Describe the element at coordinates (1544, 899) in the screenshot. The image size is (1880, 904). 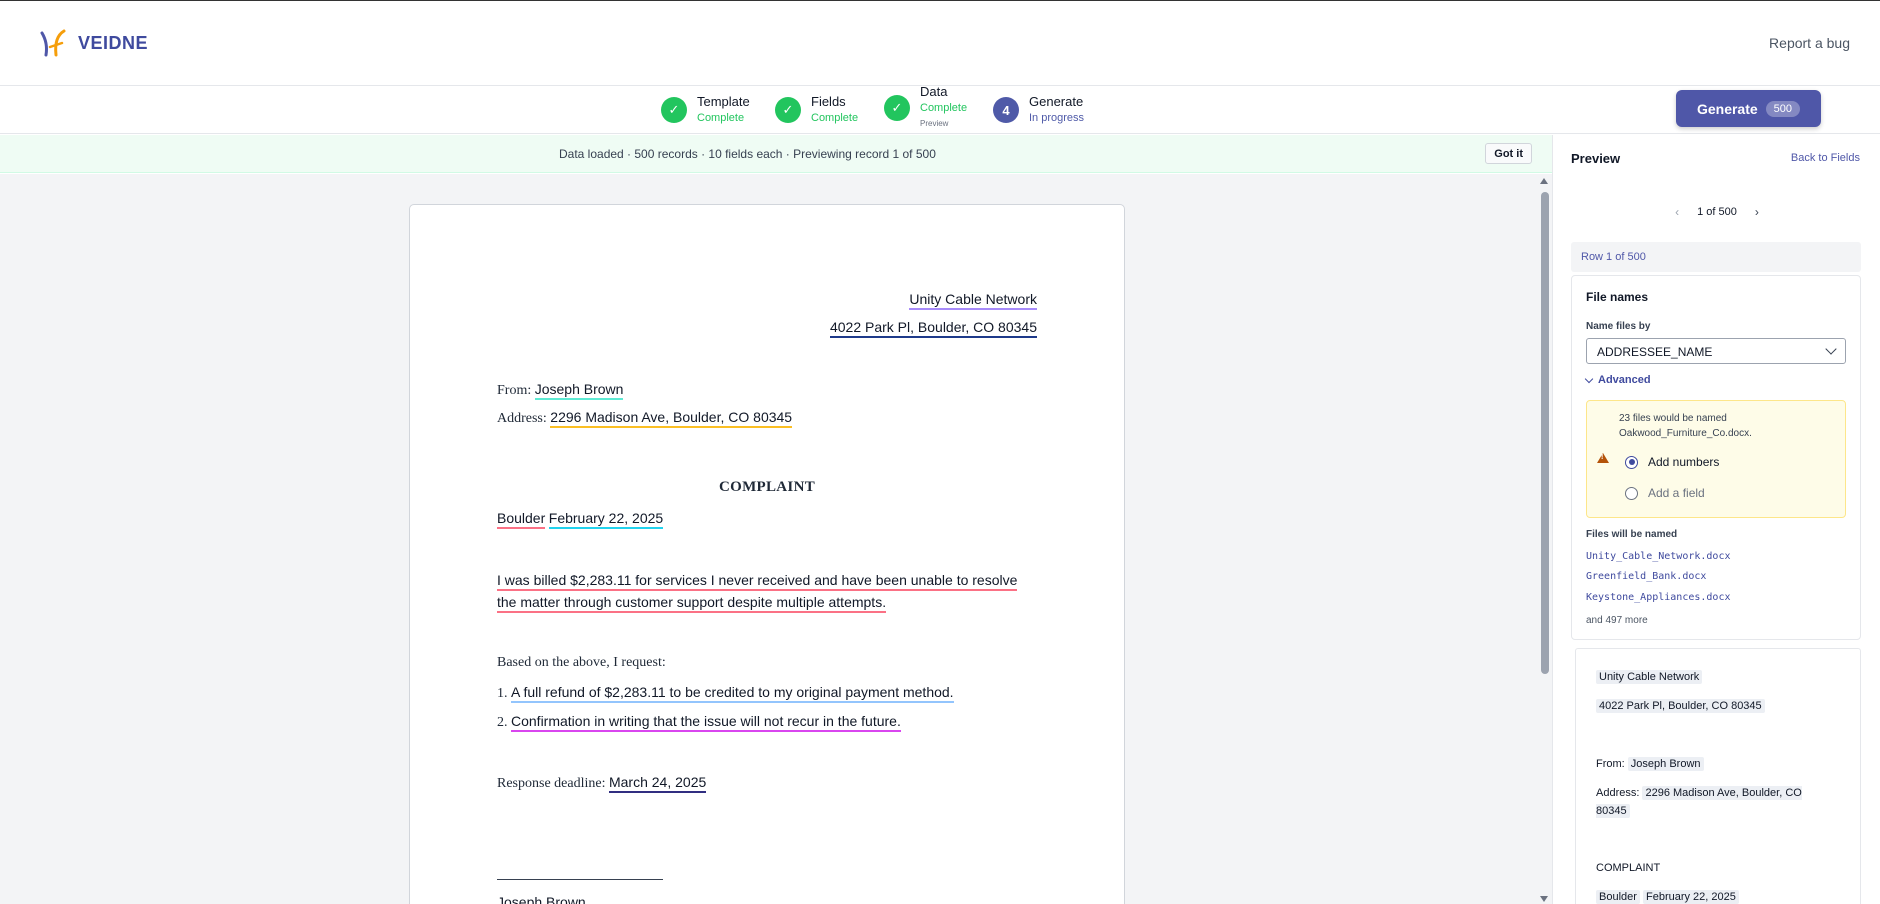
I see `scroll-down-icon` at that location.